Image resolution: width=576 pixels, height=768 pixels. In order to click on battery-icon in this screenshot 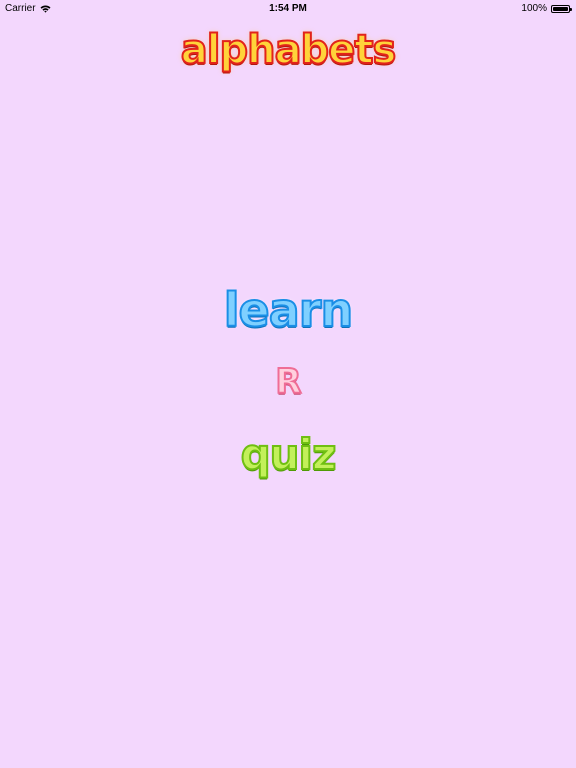, I will do `click(561, 8)`.